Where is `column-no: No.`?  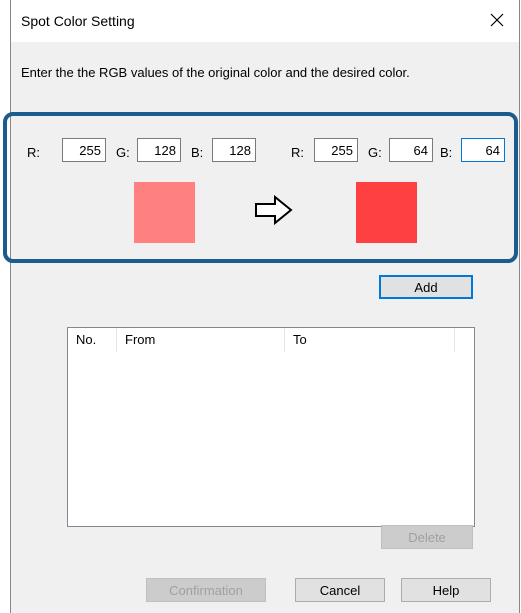
column-no: No. is located at coordinates (92, 340).